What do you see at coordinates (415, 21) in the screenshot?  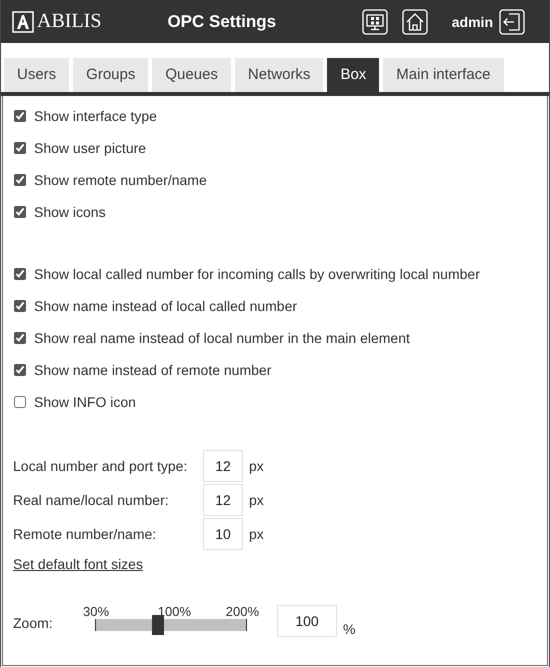 I see `home-icon` at bounding box center [415, 21].